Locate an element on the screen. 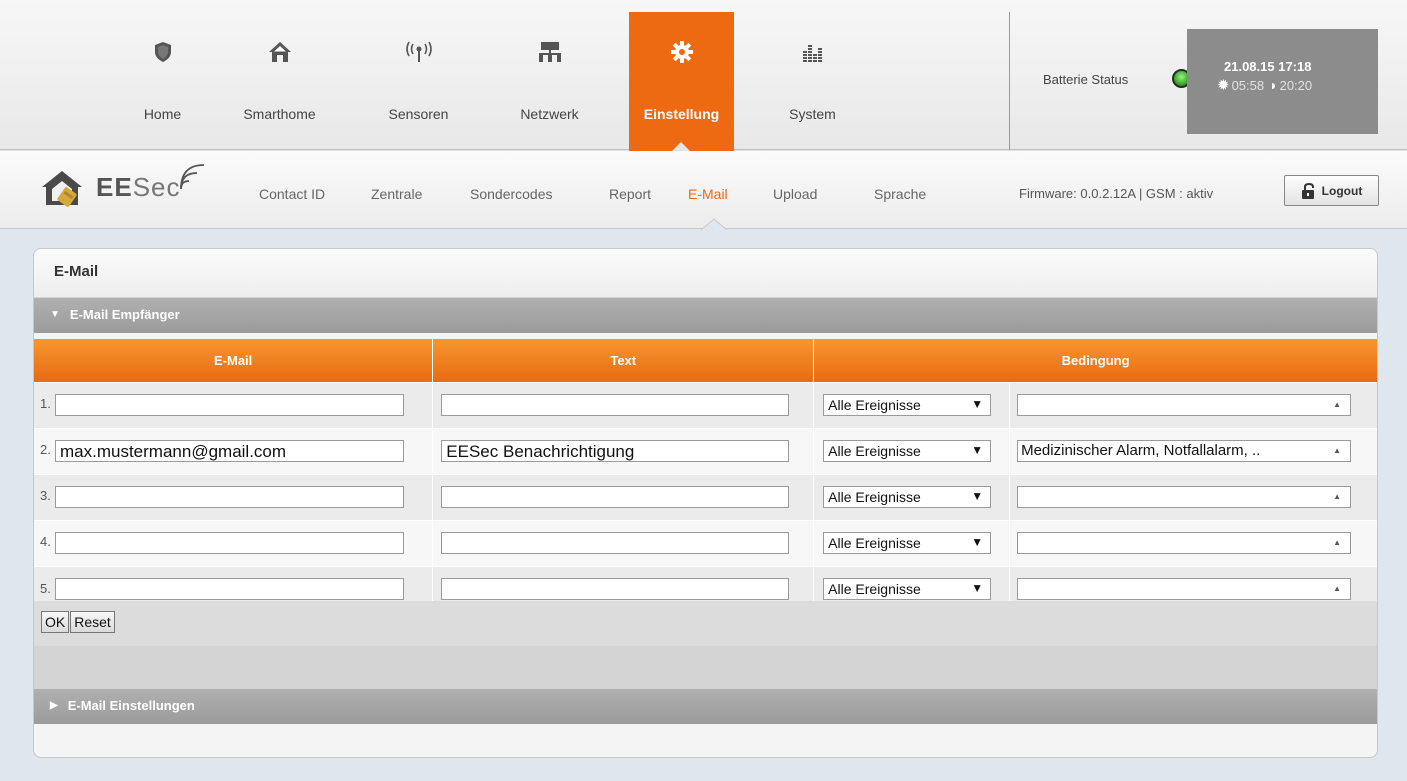  gear-icon is located at coordinates (681, 52).